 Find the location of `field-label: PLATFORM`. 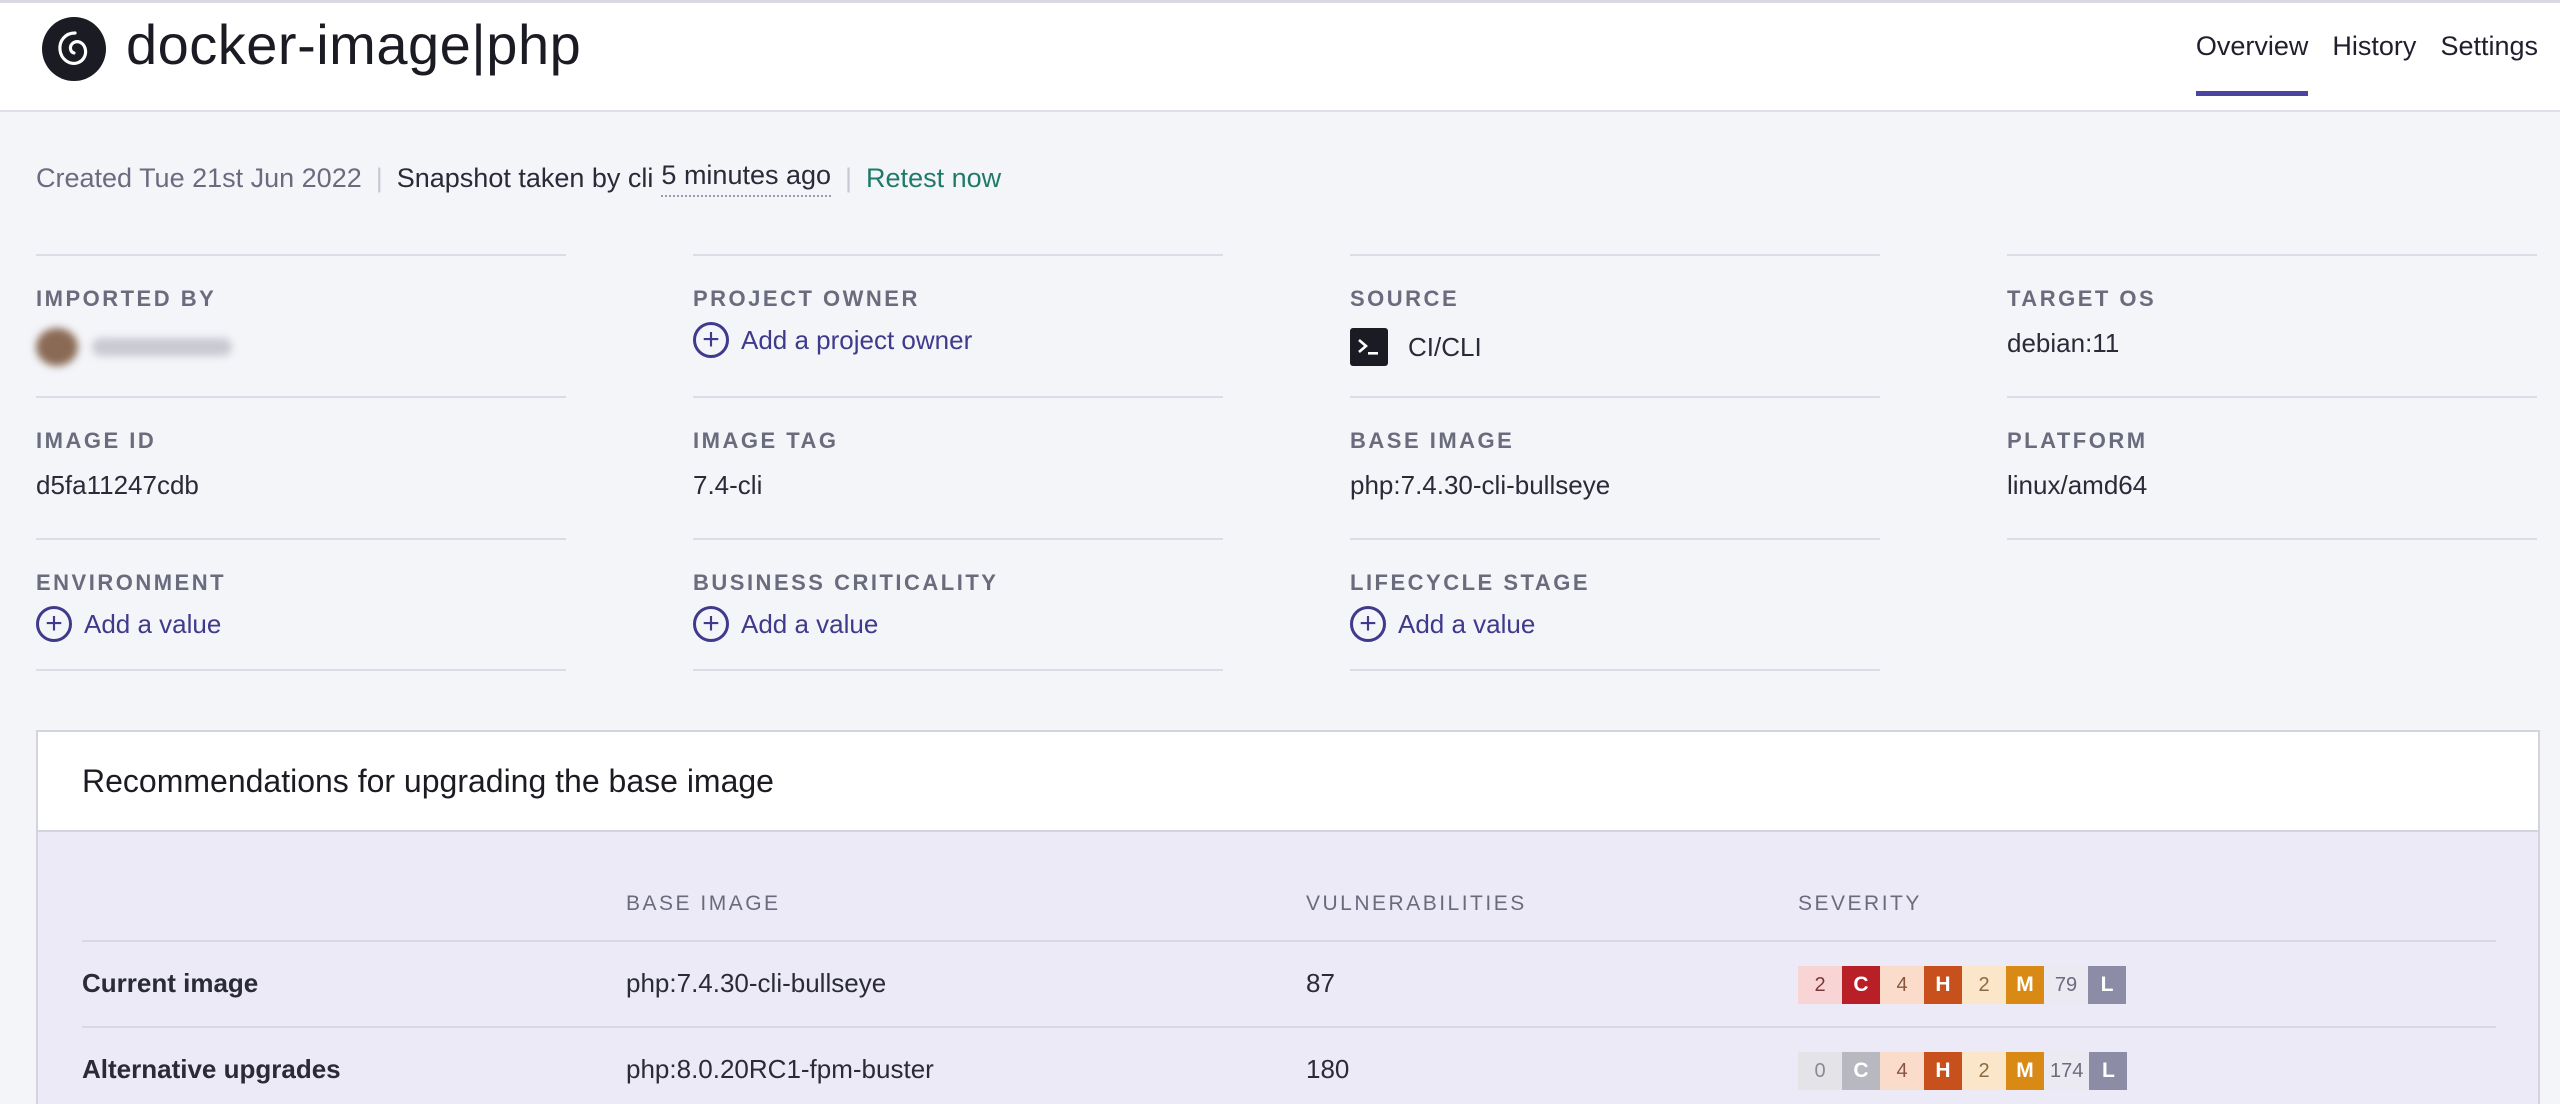

field-label: PLATFORM is located at coordinates (2077, 440).